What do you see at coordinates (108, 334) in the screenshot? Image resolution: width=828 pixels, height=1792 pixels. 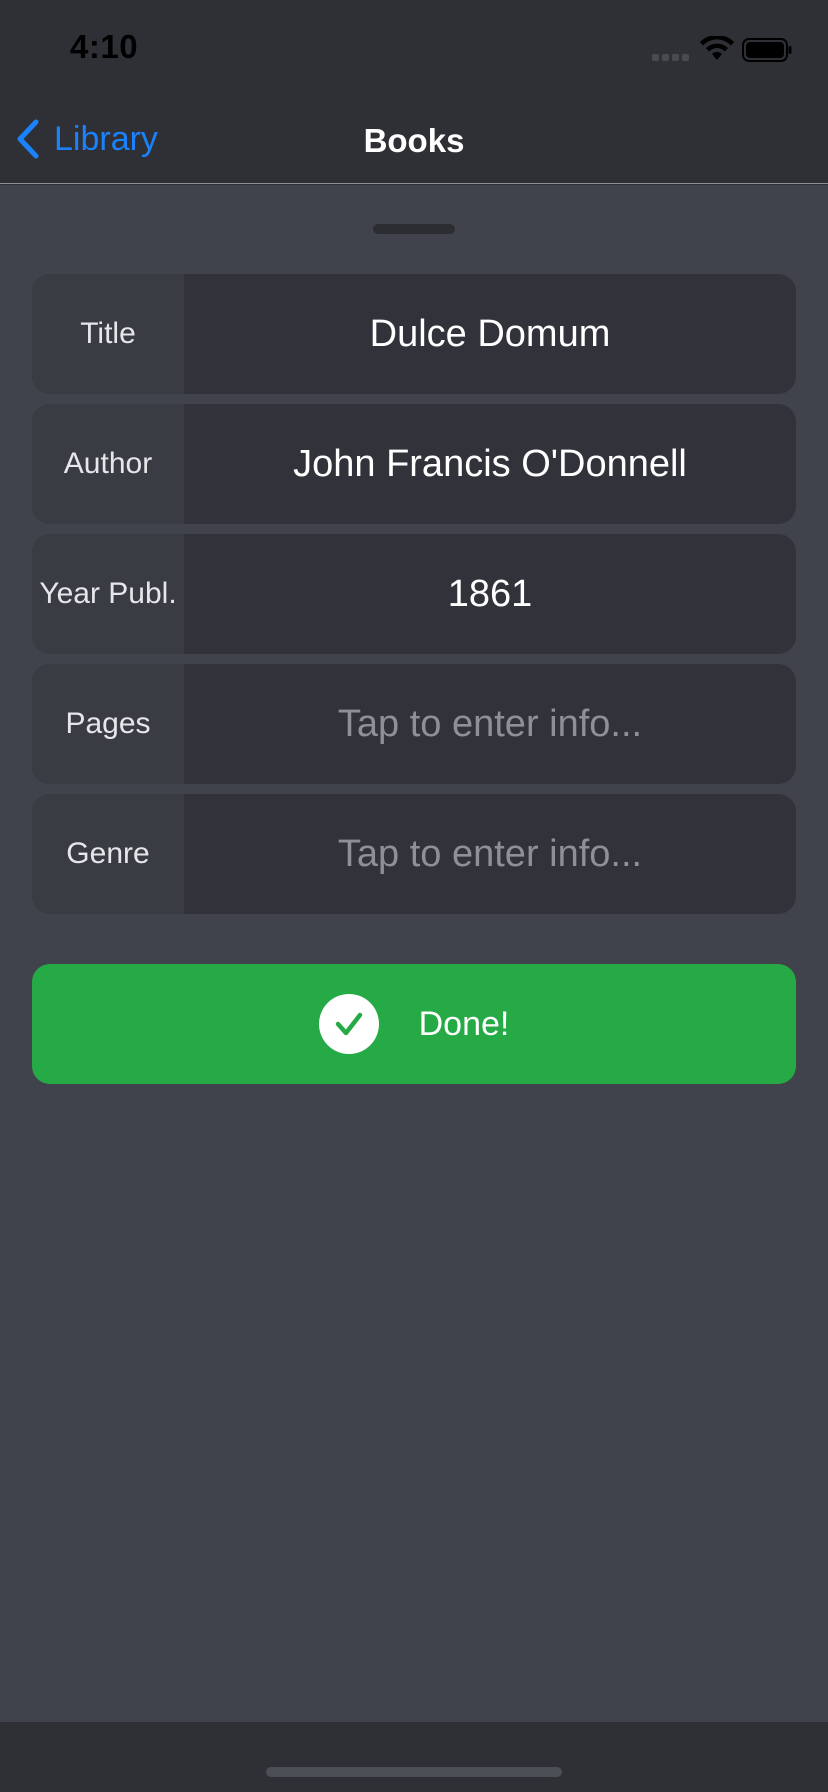 I see `title-field-label: Title` at bounding box center [108, 334].